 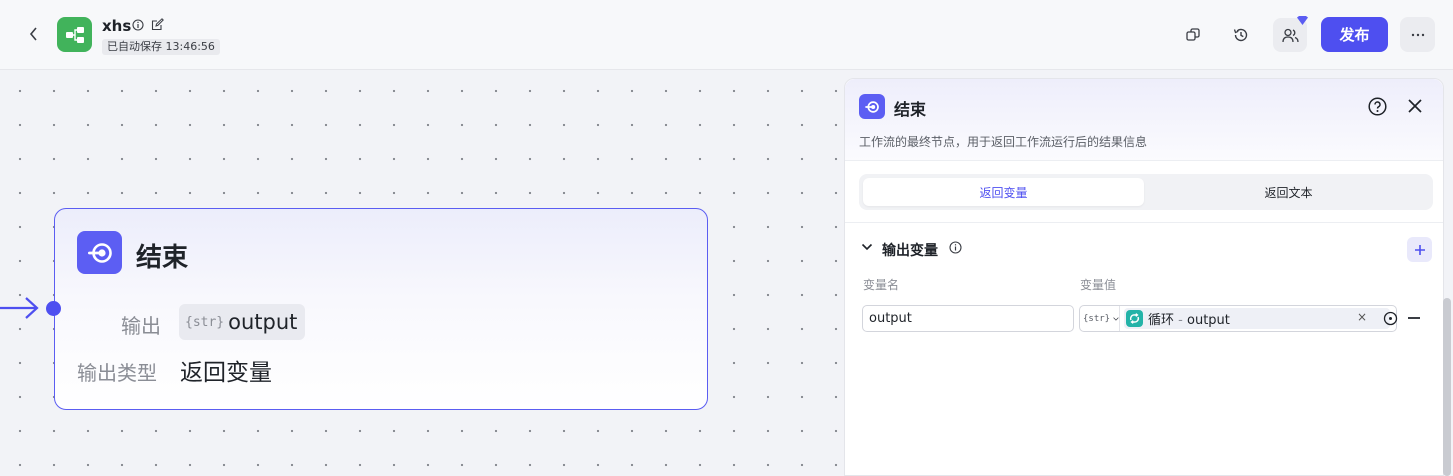 What do you see at coordinates (910, 109) in the screenshot?
I see `panel-title: 结束` at bounding box center [910, 109].